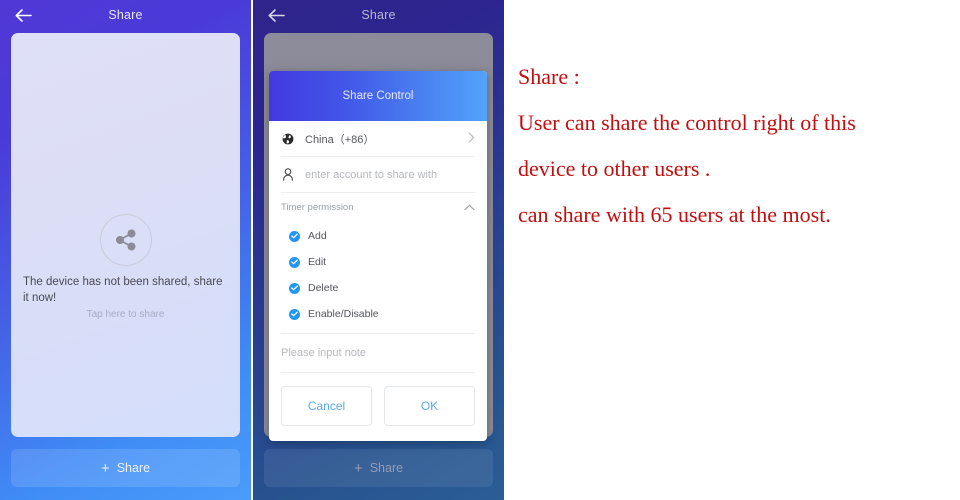  Describe the element at coordinates (378, 353) in the screenshot. I see `note-input-row: Please input note` at that location.